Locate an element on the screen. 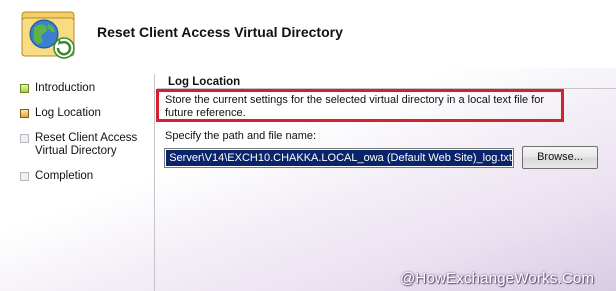  step-log-location: Log Location is located at coordinates (60, 113).